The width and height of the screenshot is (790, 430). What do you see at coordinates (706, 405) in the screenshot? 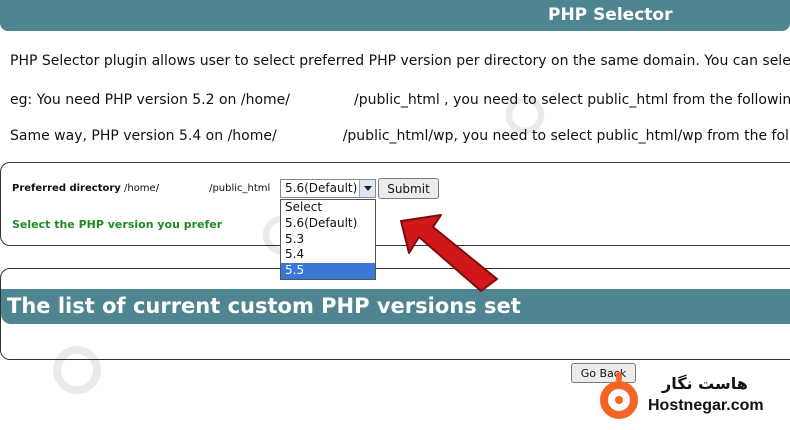
I see `brand-domain: Hostnegar.com` at bounding box center [706, 405].